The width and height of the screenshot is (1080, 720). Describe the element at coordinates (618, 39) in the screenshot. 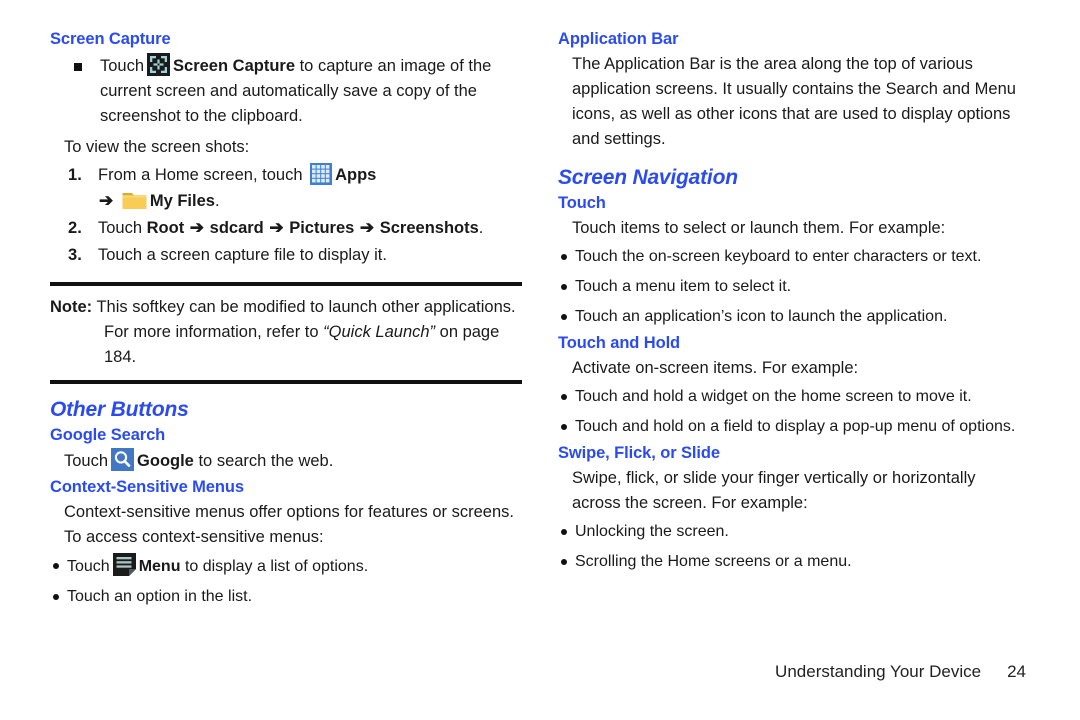

I see `heading-application-bar: Application Bar` at that location.